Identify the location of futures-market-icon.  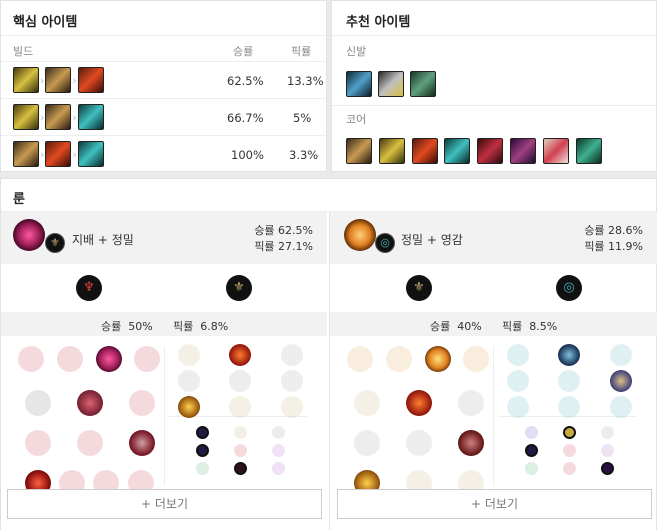
(518, 381).